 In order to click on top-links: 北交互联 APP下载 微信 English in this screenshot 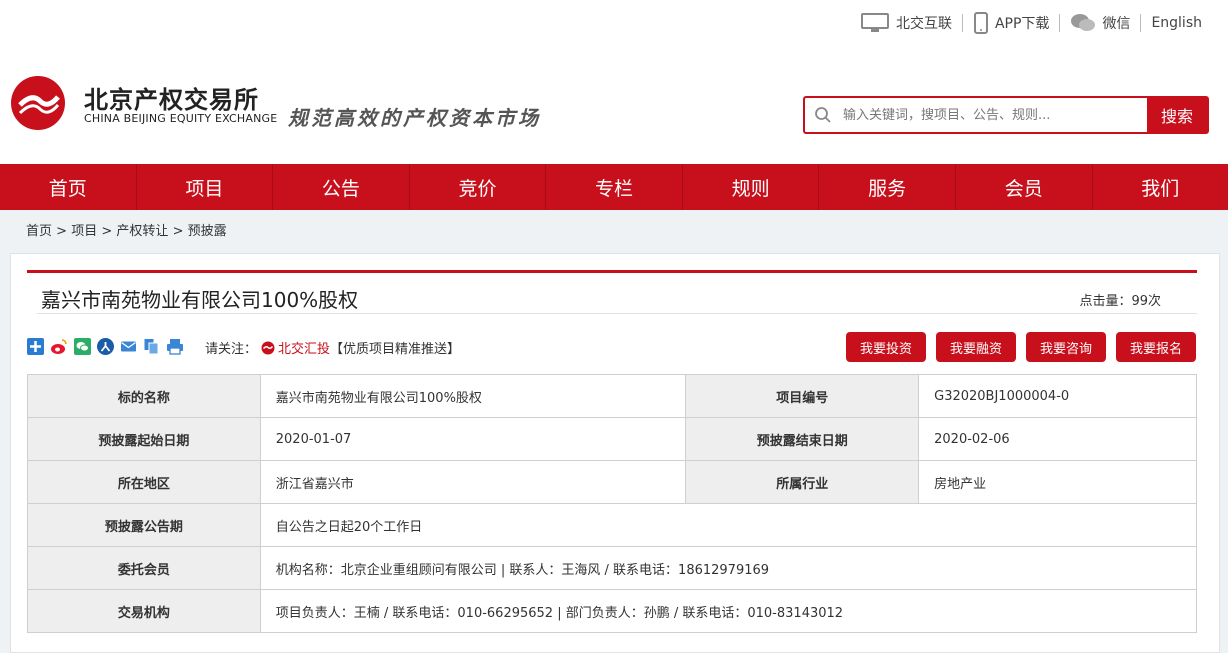, I will do `click(1031, 23)`.